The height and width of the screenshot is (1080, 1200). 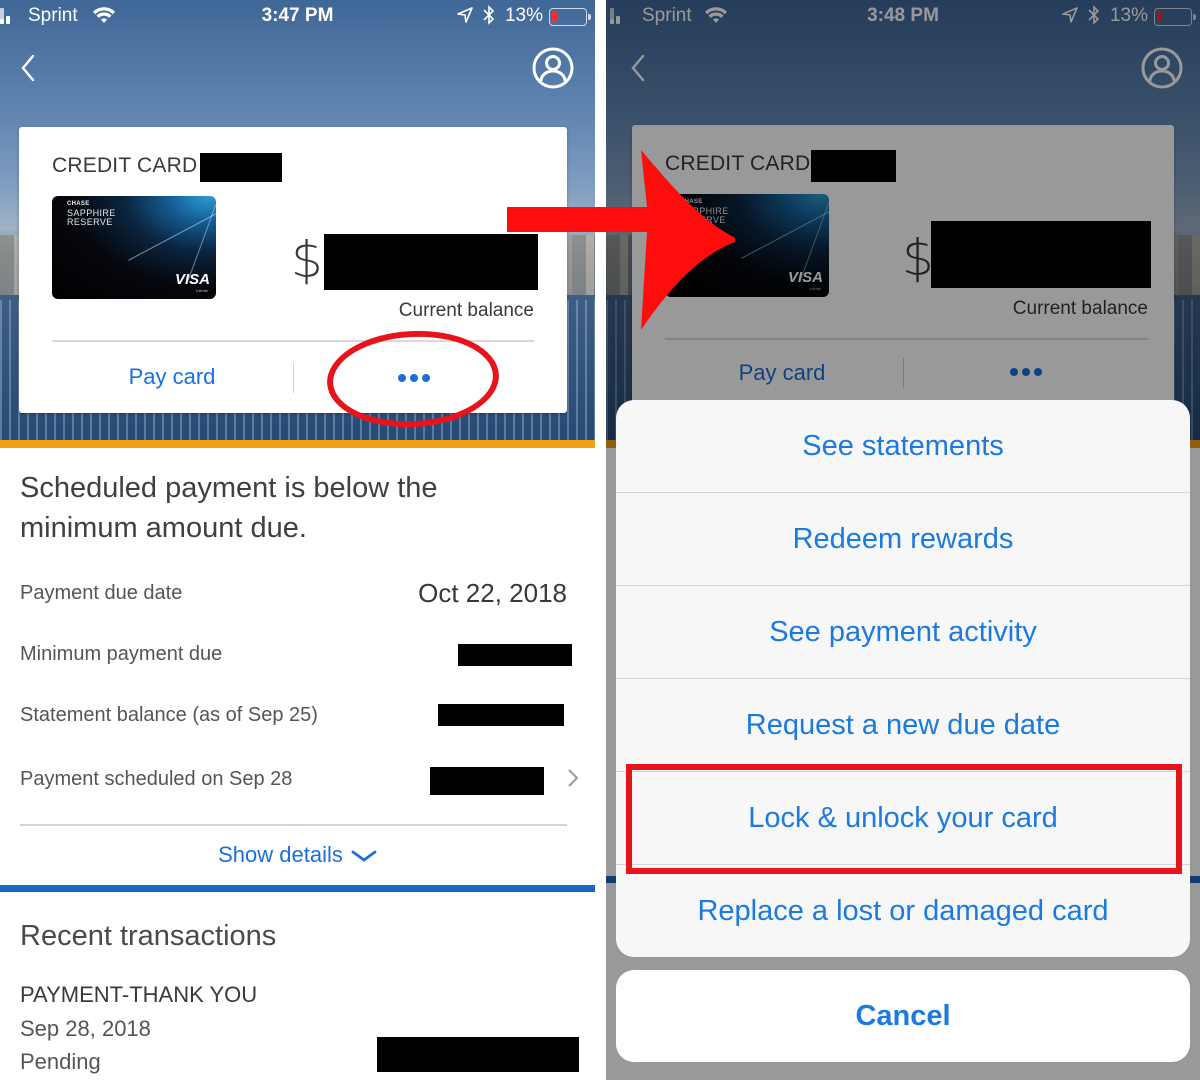 What do you see at coordinates (121, 654) in the screenshot?
I see `detail-label: Minimum payment due` at bounding box center [121, 654].